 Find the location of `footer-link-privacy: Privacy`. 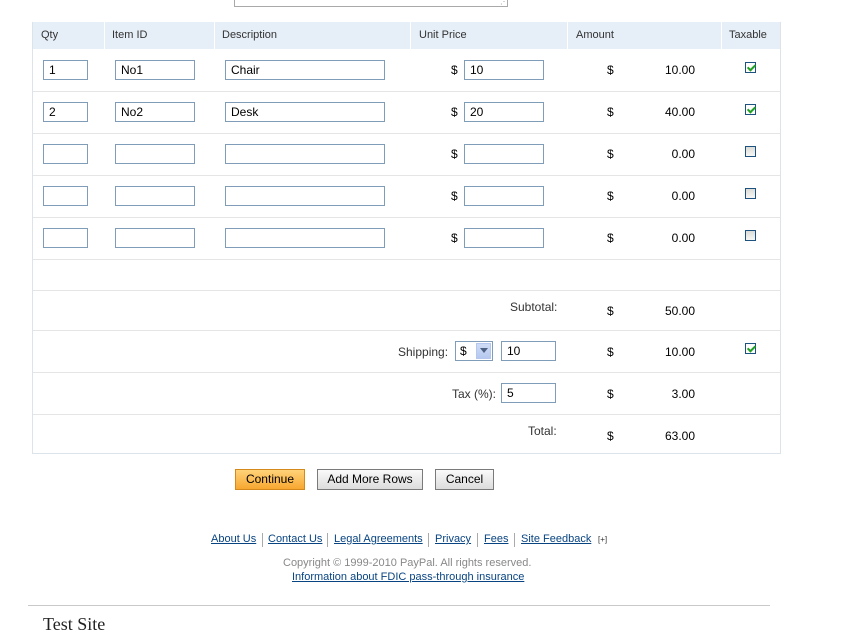

footer-link-privacy: Privacy is located at coordinates (453, 539).